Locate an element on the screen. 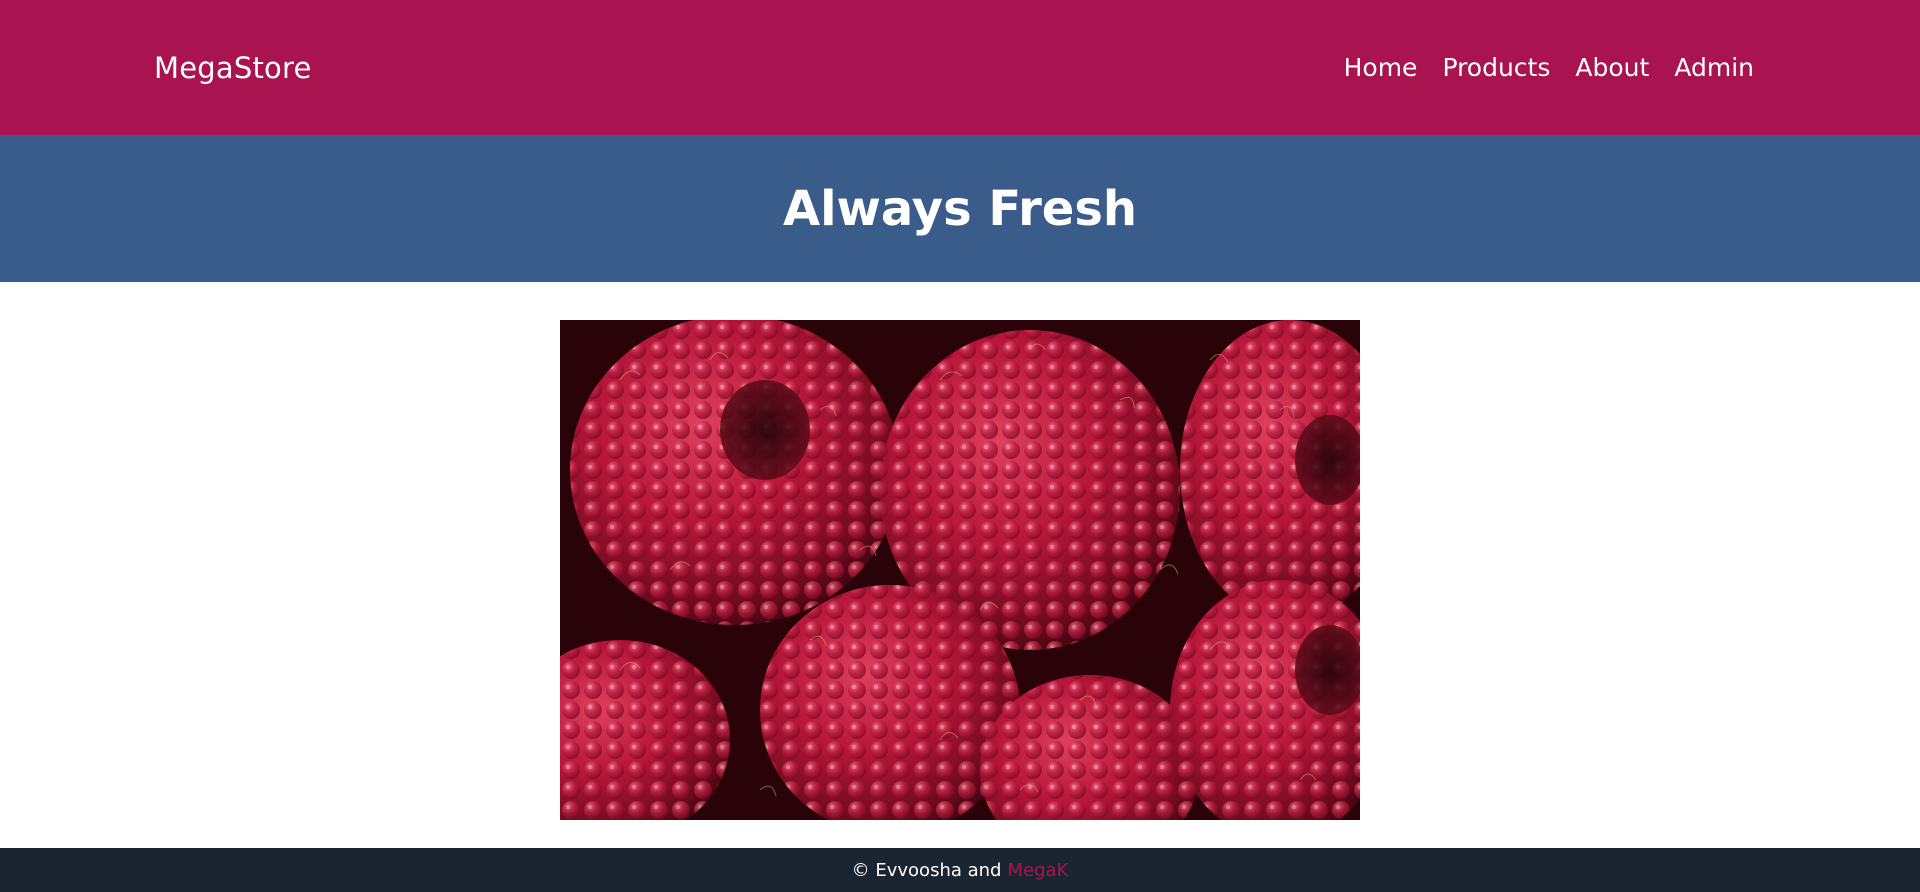 This screenshot has height=892, width=1920. nav-item-products: Products is located at coordinates (1496, 67).